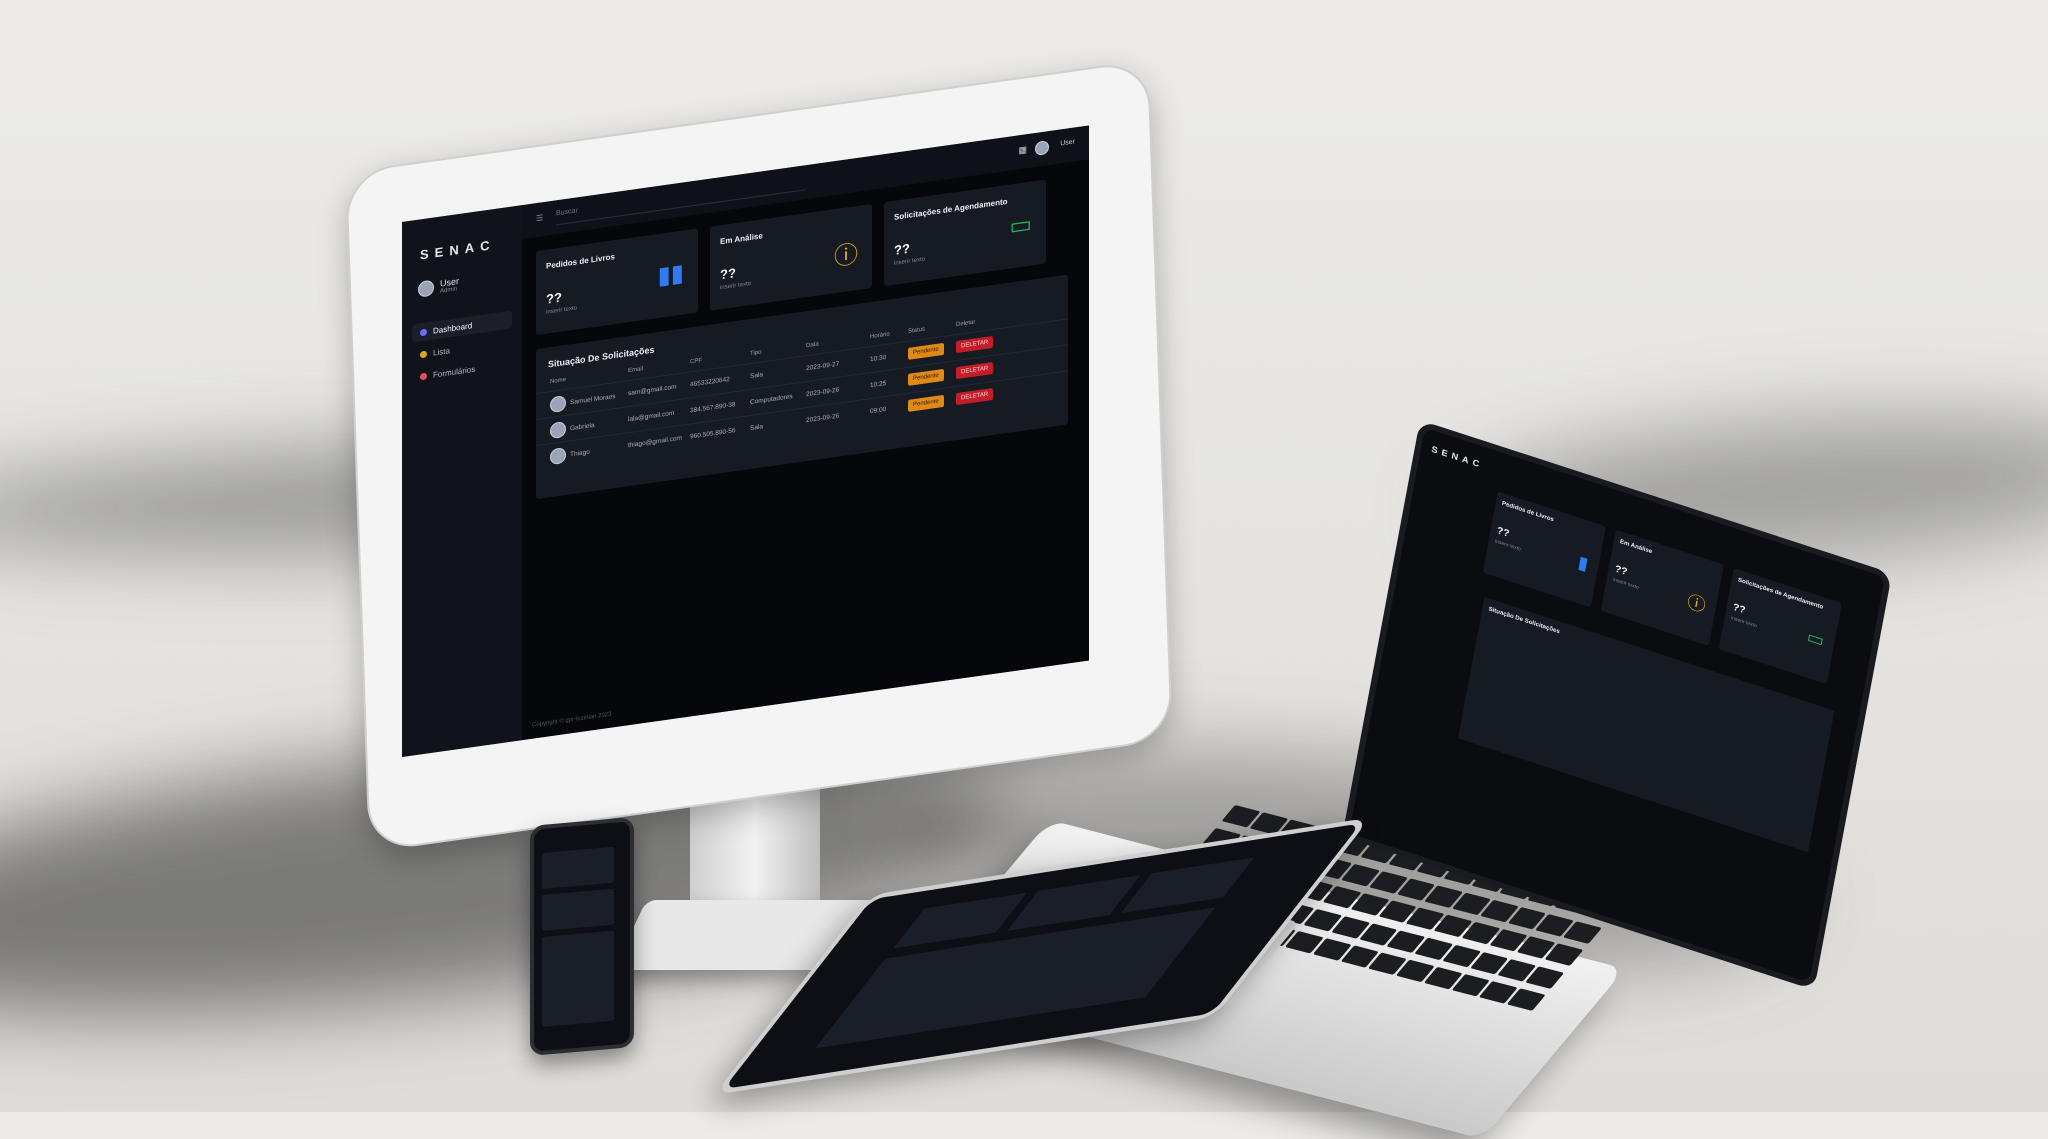 Image resolution: width=2048 pixels, height=1139 pixels. What do you see at coordinates (651, 416) in the screenshot?
I see `email-cell: lala@gmail.com` at bounding box center [651, 416].